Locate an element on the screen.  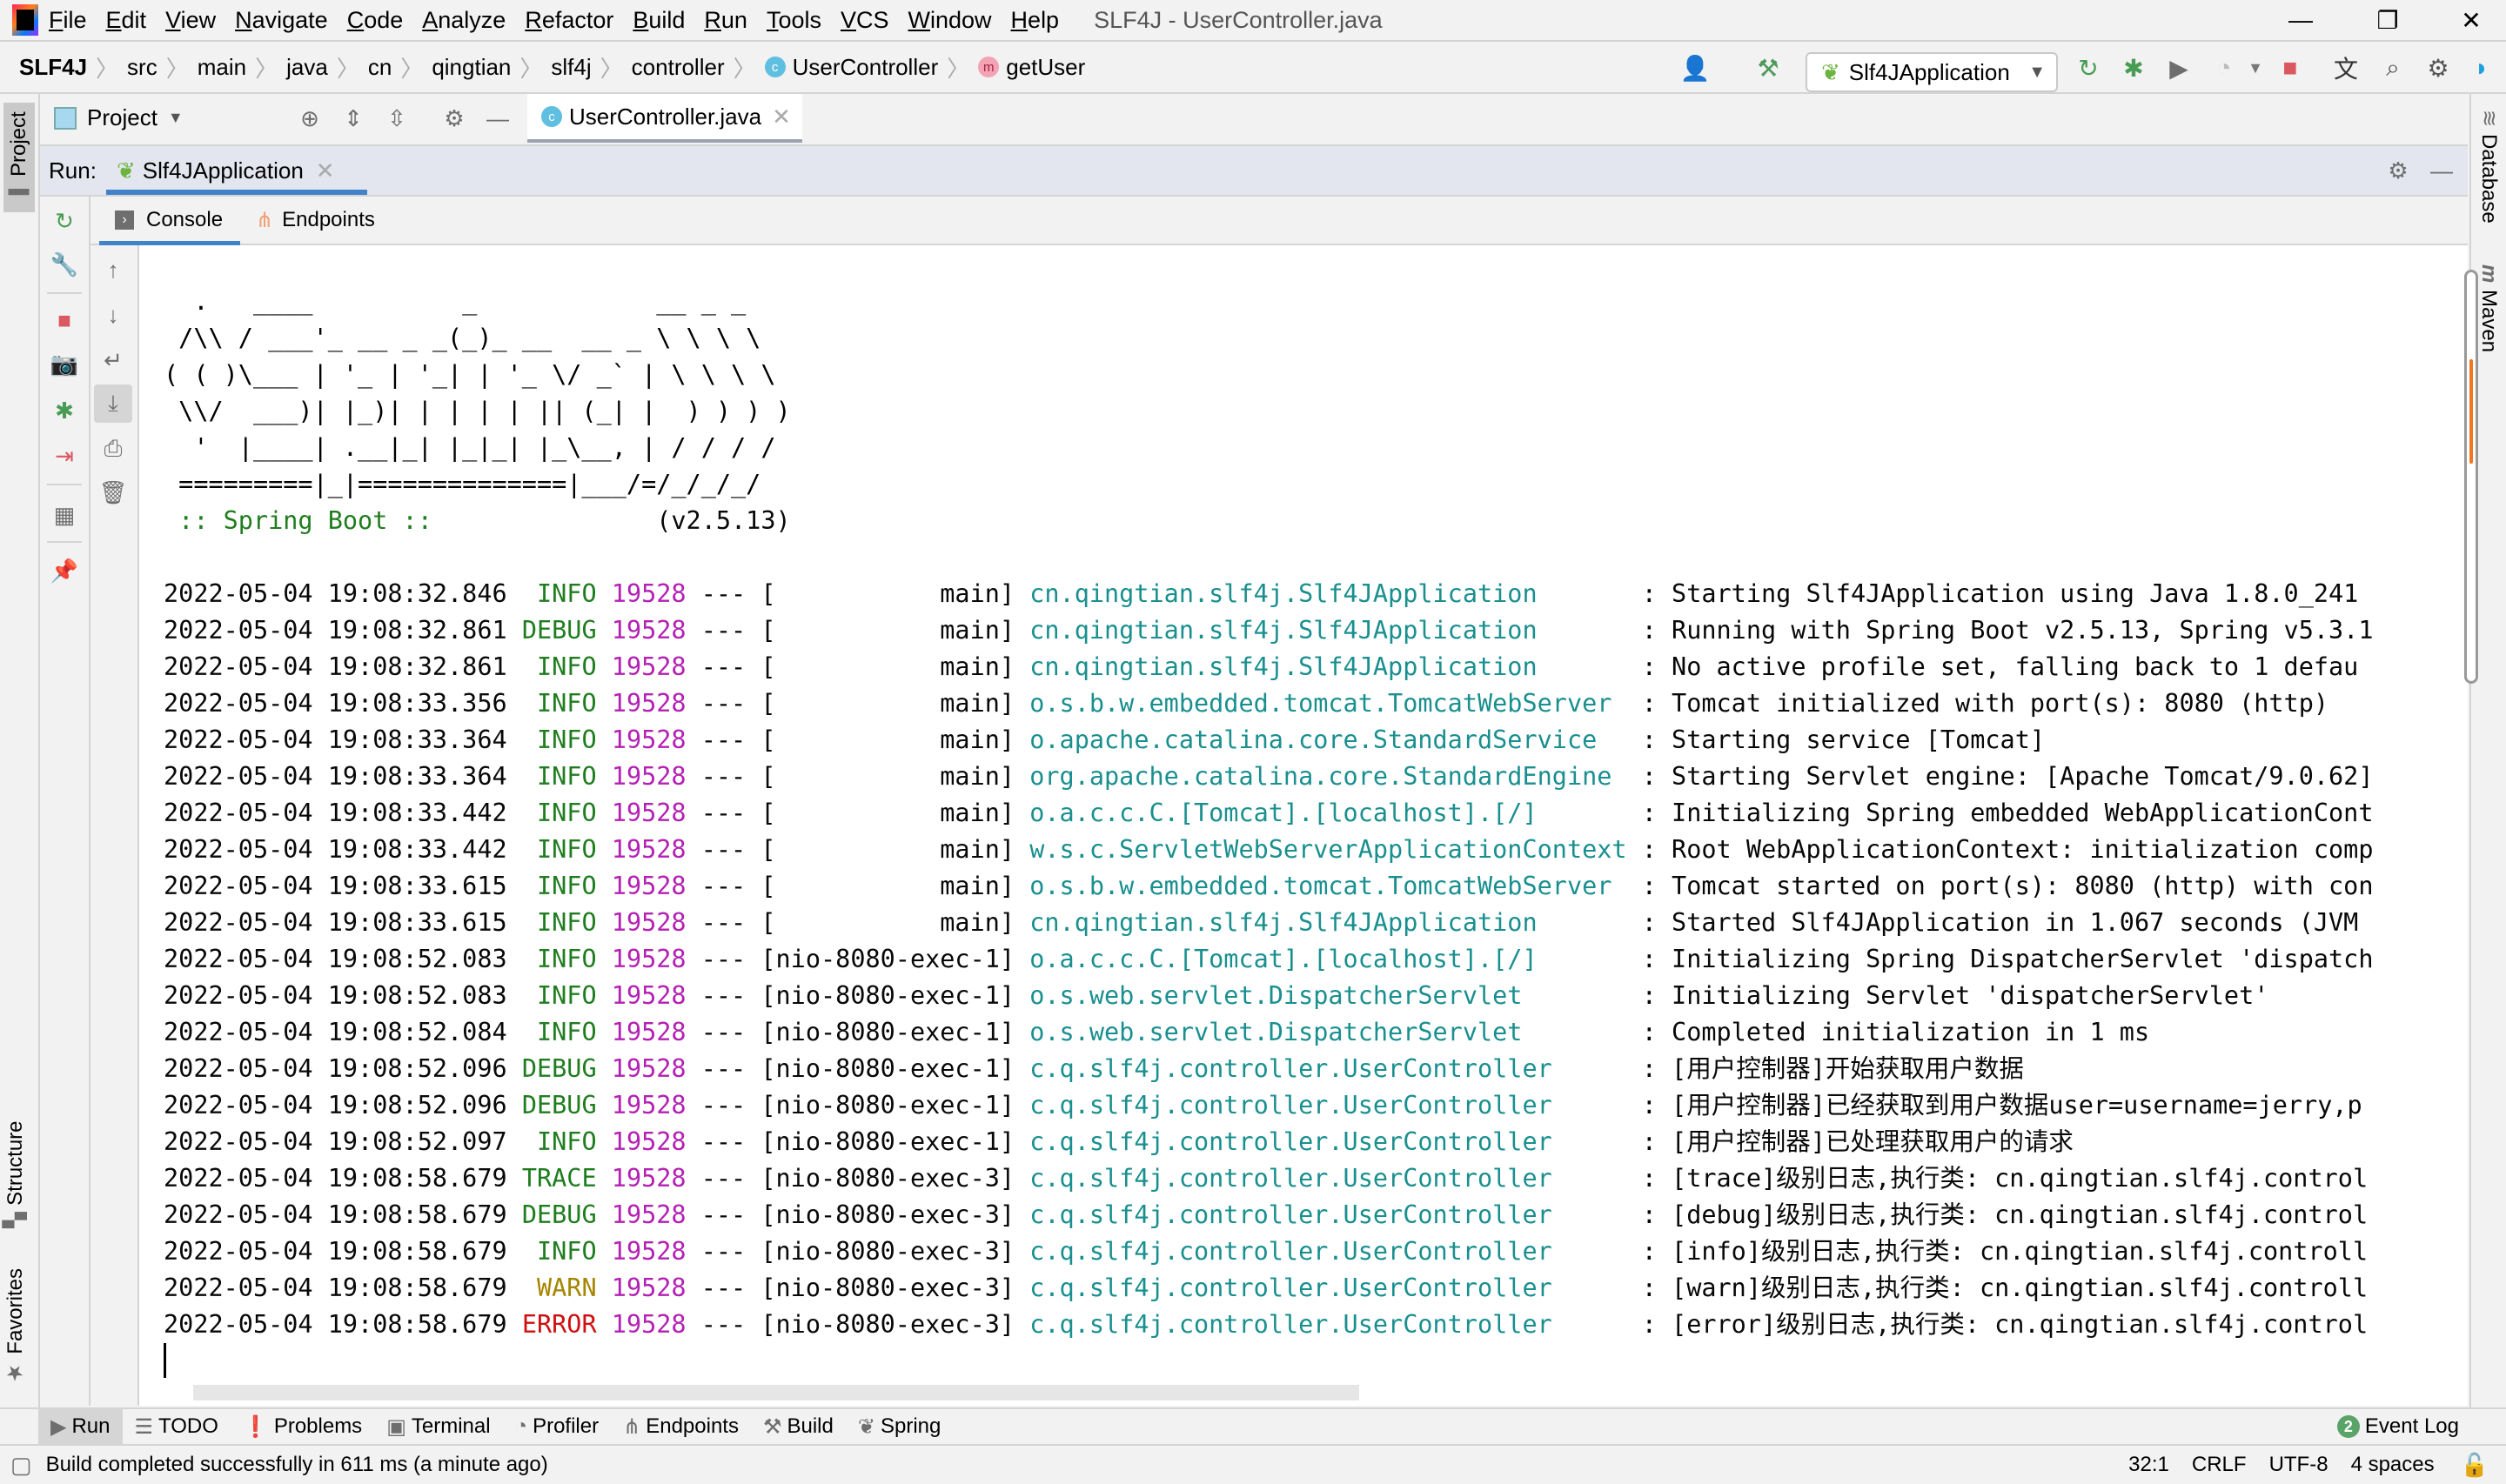
run-configuration-select: ❦ Slf4JApplication ▼ is located at coordinates (1932, 72).